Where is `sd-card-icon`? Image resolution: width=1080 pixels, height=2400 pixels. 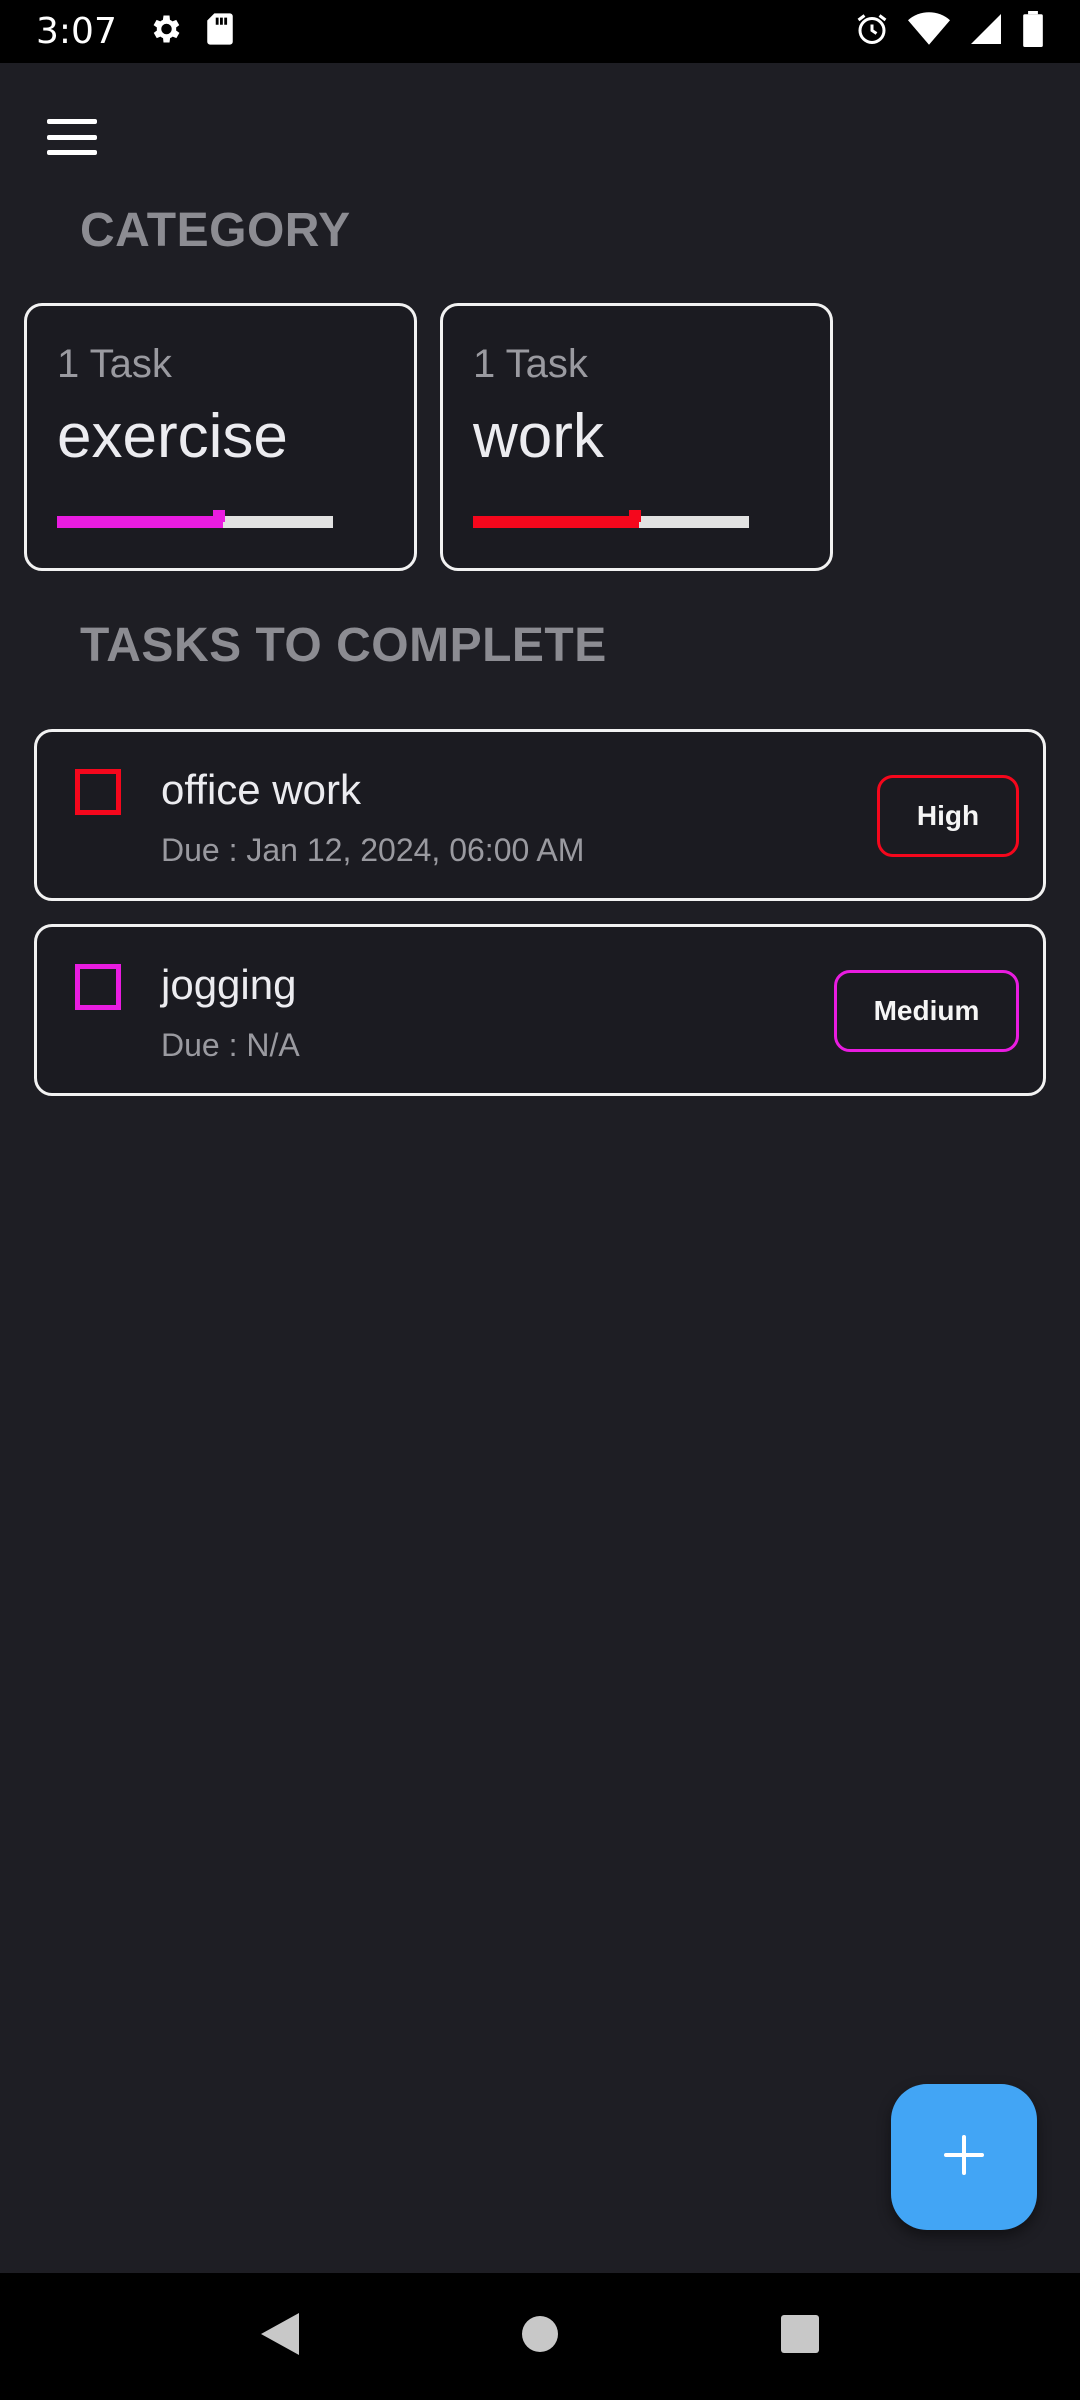
sd-card-icon is located at coordinates (220, 31).